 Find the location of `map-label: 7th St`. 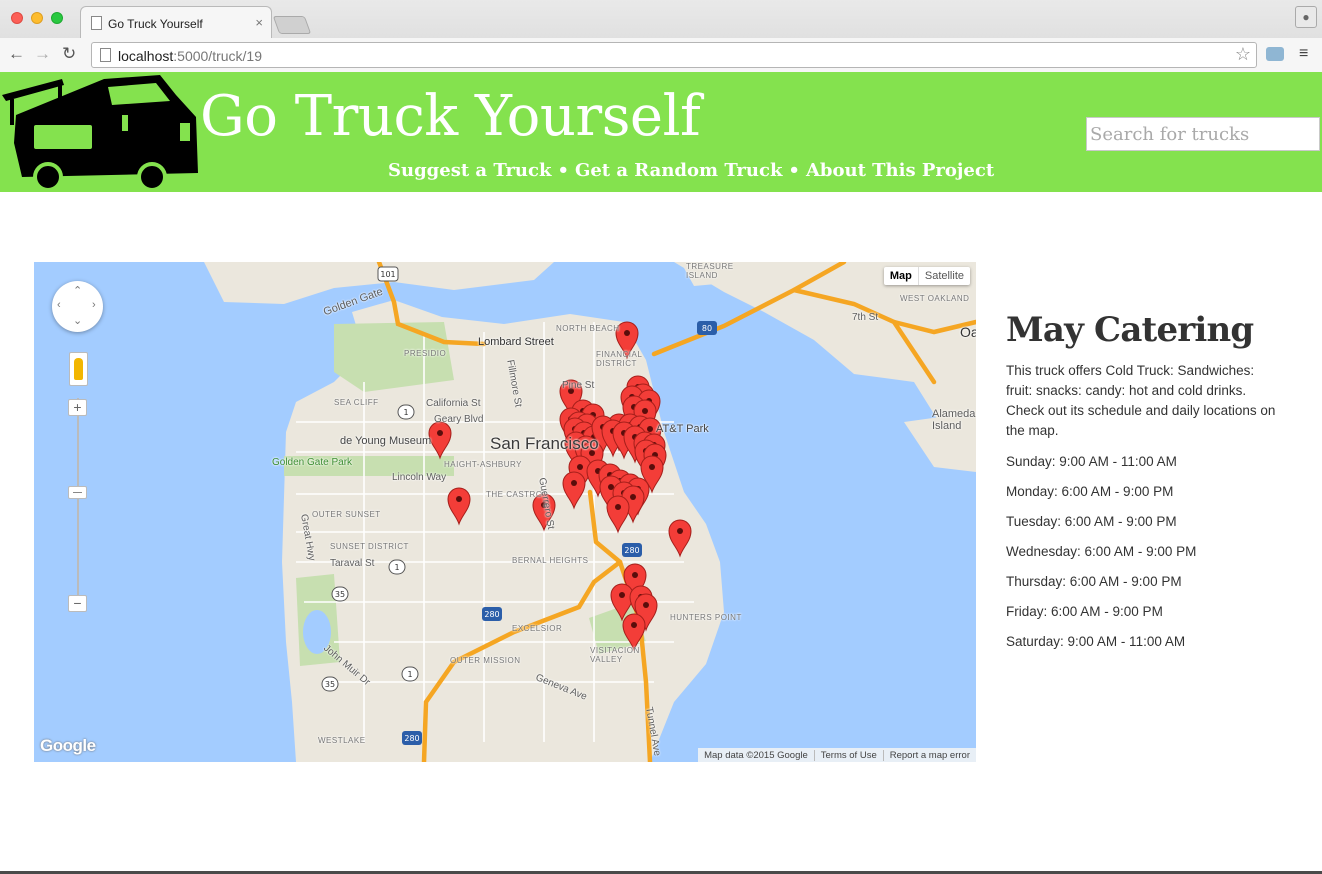

map-label: 7th St is located at coordinates (865, 317).